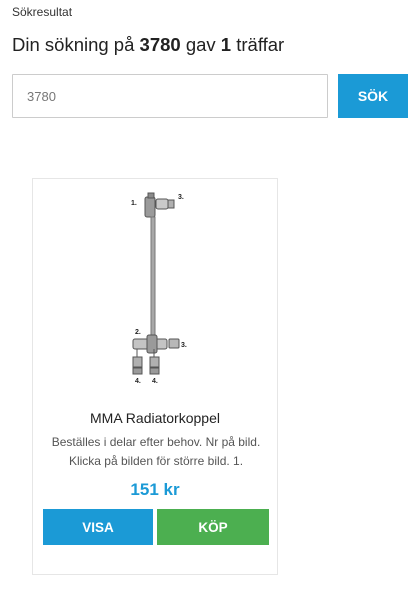  I want to click on view-button: VISA, so click(98, 527).